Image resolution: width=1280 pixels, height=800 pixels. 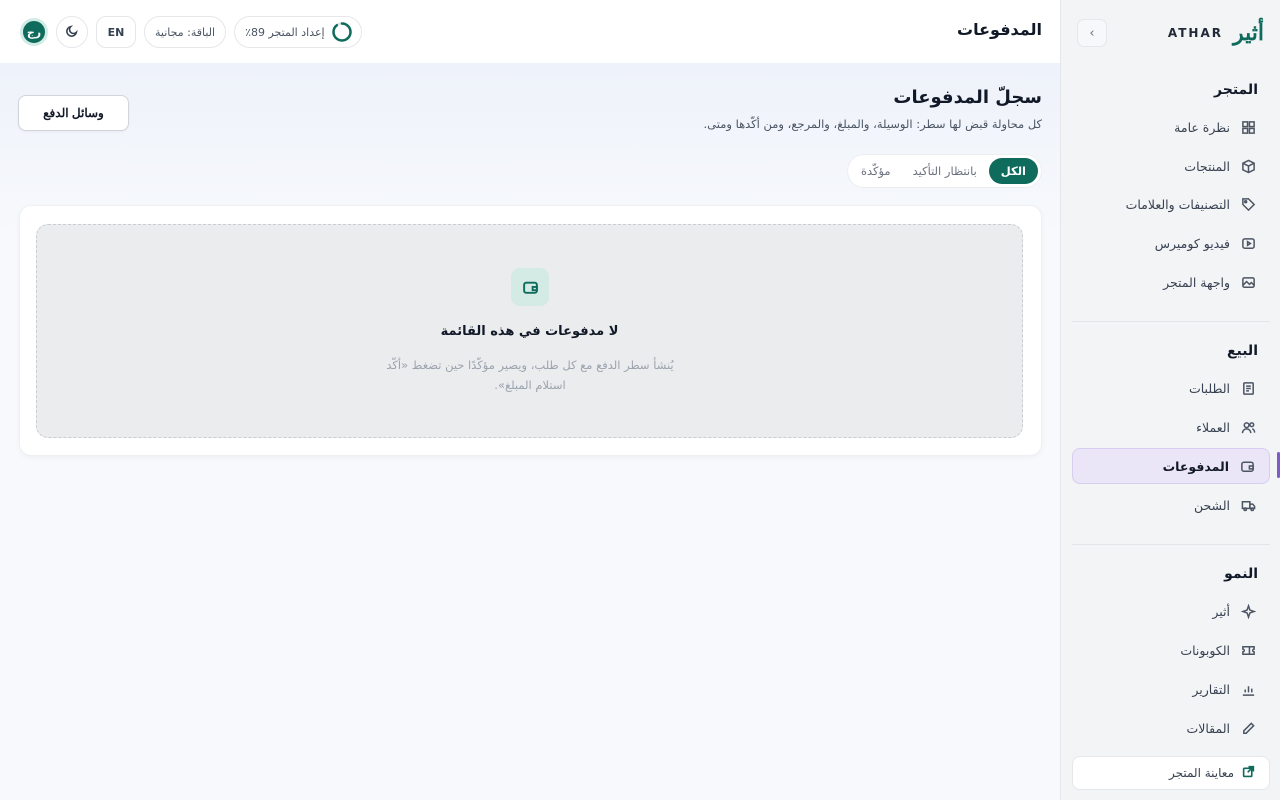 I want to click on nav-section-sales-title: البيع, so click(x=1242, y=351).